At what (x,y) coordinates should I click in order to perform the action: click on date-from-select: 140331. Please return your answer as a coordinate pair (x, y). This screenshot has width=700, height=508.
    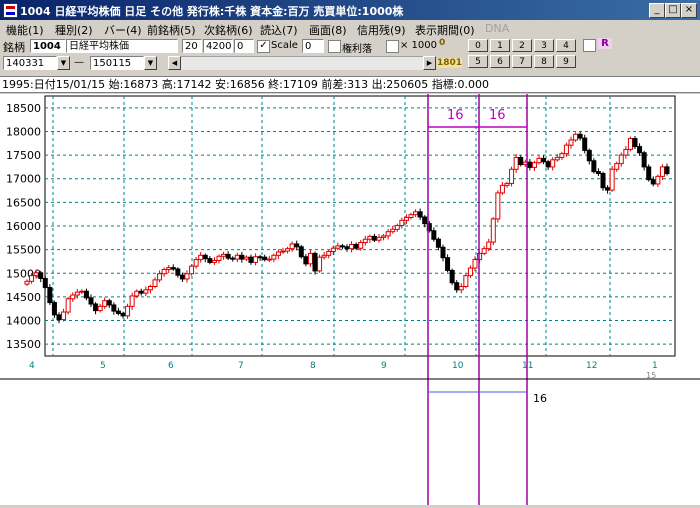
    Looking at the image, I should click on (30, 63).